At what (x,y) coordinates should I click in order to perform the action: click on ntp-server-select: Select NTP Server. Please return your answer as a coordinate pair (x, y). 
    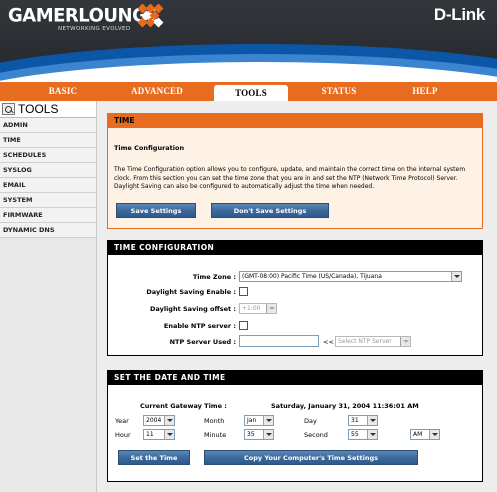
    Looking at the image, I should click on (373, 341).